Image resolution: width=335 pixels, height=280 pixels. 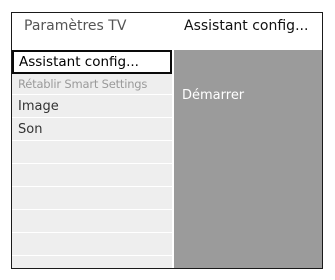 I want to click on menu-item-label: Rétablir Smart Settings, so click(x=83, y=84).